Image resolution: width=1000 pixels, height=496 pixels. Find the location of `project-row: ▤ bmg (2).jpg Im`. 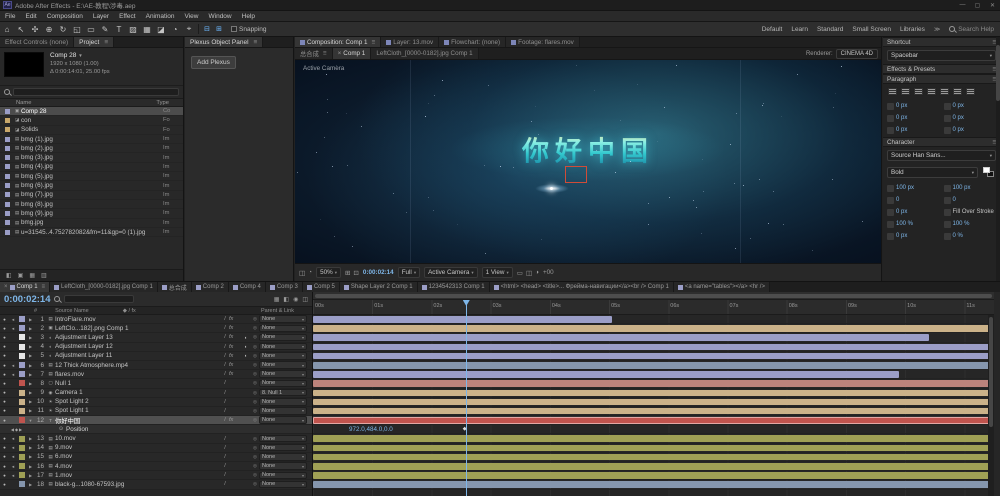

project-row: ▤ bmg (2).jpg Im is located at coordinates (91, 149).